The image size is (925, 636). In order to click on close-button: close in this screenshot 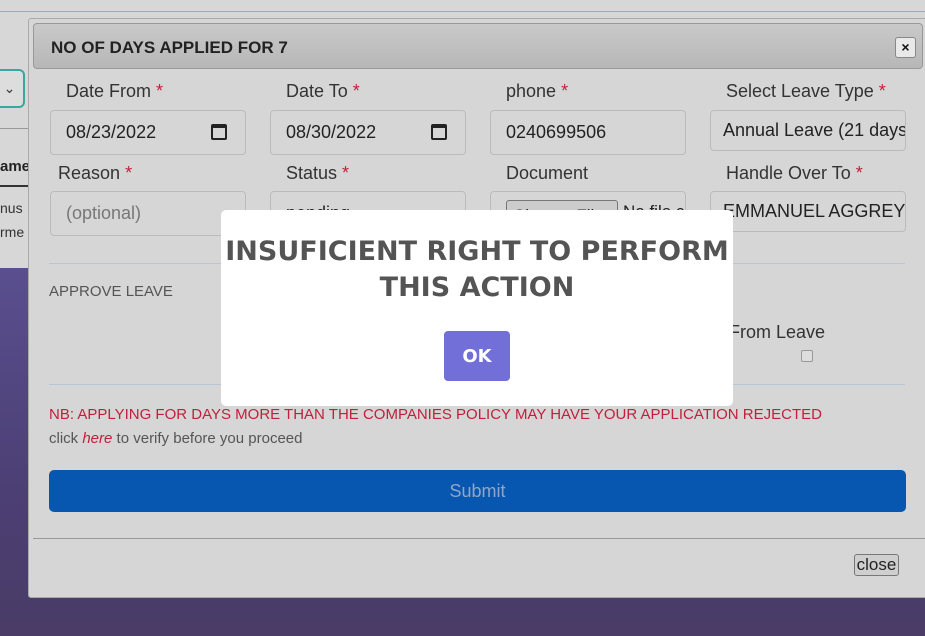, I will do `click(876, 565)`.